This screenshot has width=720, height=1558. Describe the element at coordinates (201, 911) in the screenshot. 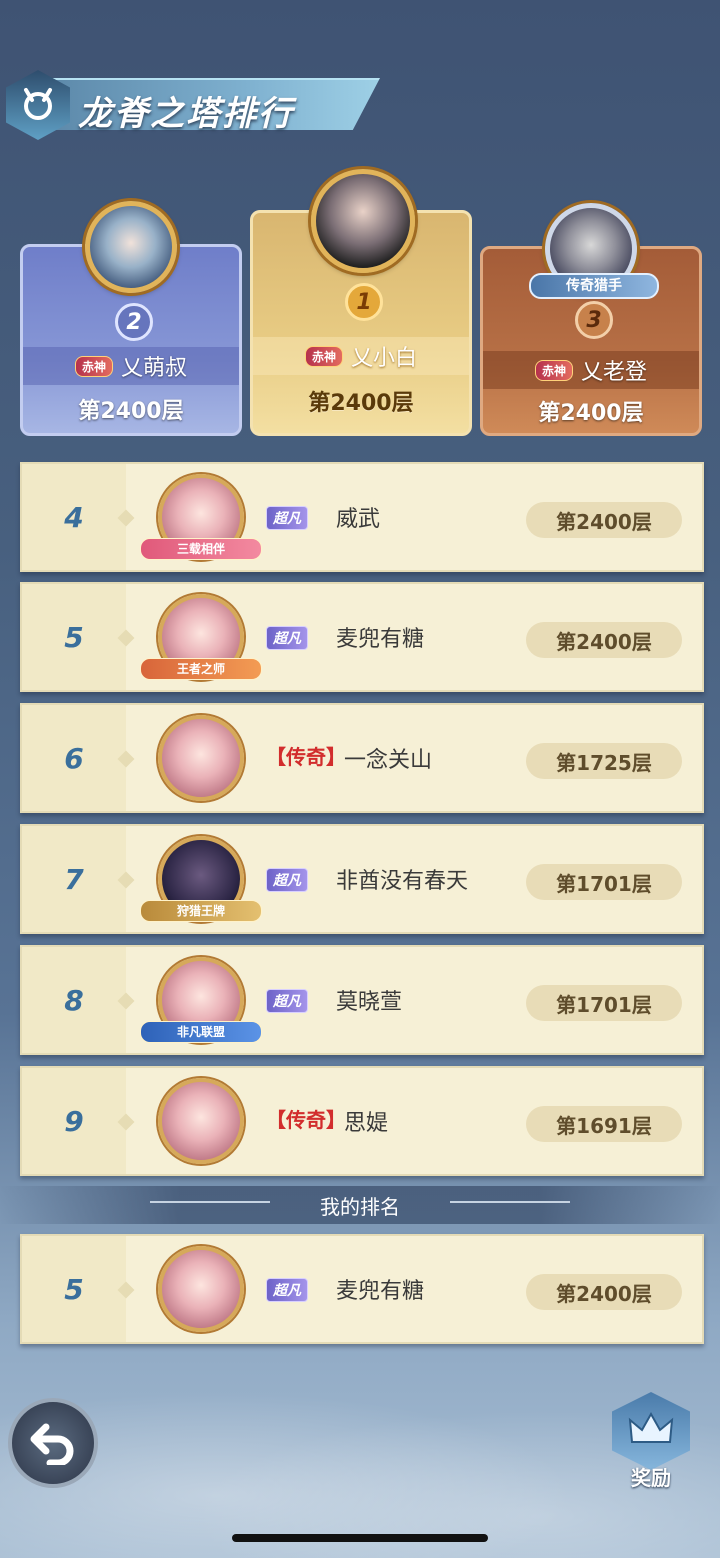

I see `avatar-plate: 狩猎王牌` at that location.